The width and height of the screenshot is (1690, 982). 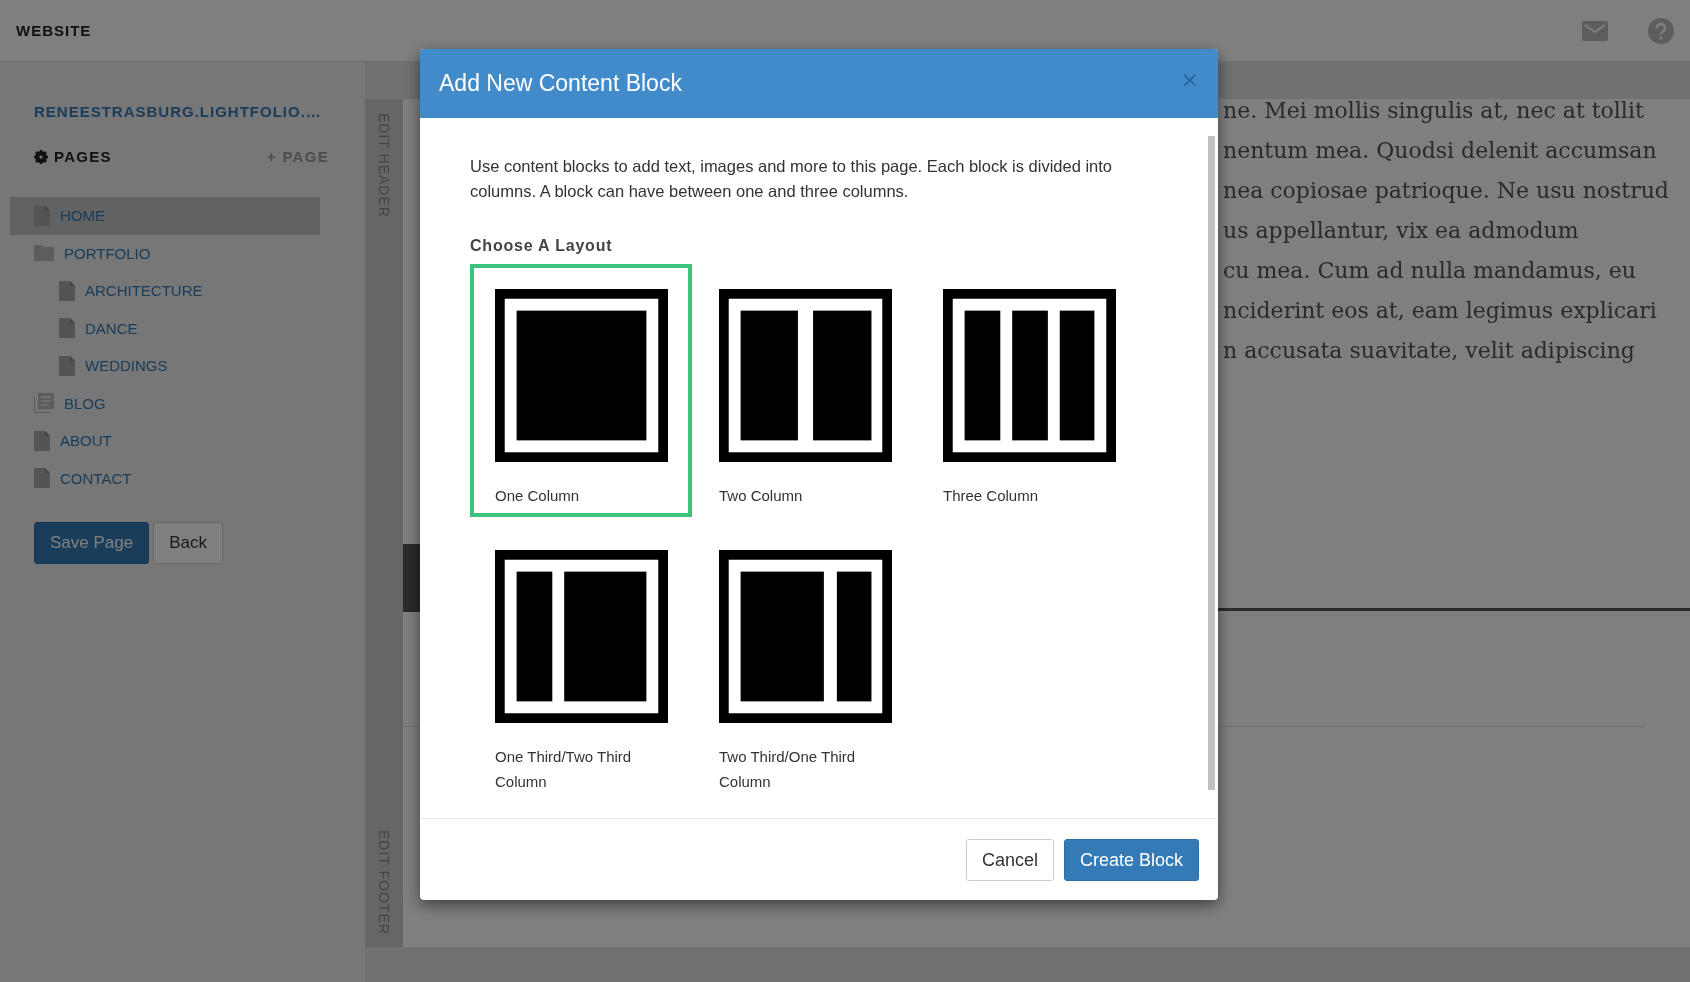 I want to click on body-text-line: nea copiosae patrioque. Ne usu nostrud, so click(x=1446, y=191).